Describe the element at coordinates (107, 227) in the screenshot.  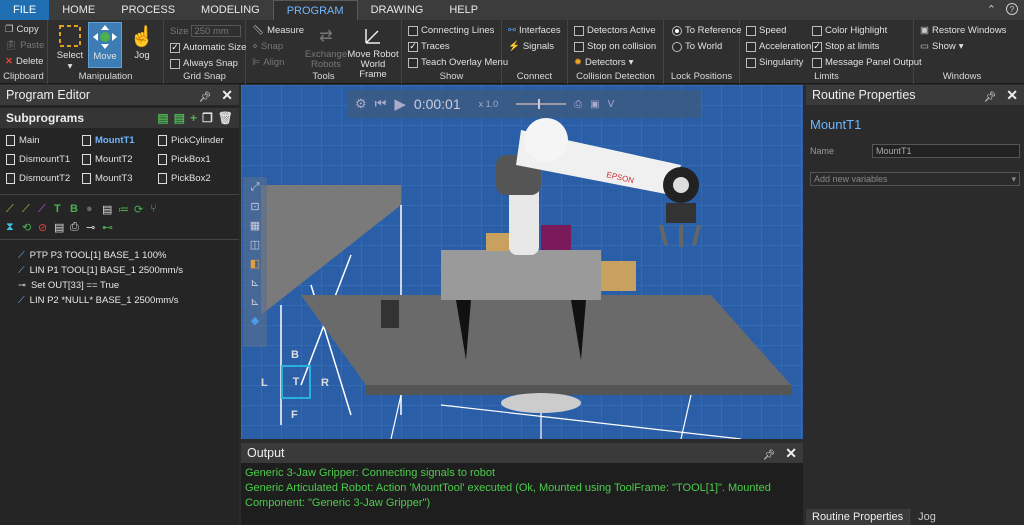
I see `signal-in-icon: ⊷` at that location.